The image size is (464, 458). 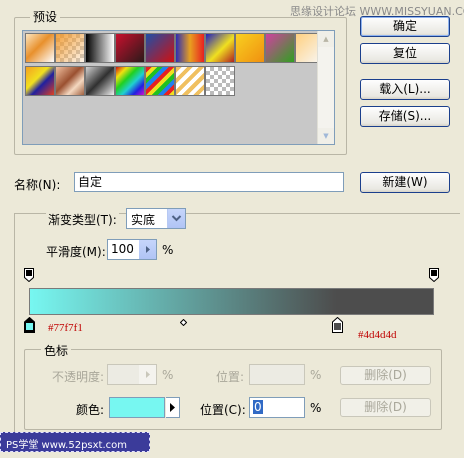 I want to click on opacity-stop-end, so click(x=434, y=275).